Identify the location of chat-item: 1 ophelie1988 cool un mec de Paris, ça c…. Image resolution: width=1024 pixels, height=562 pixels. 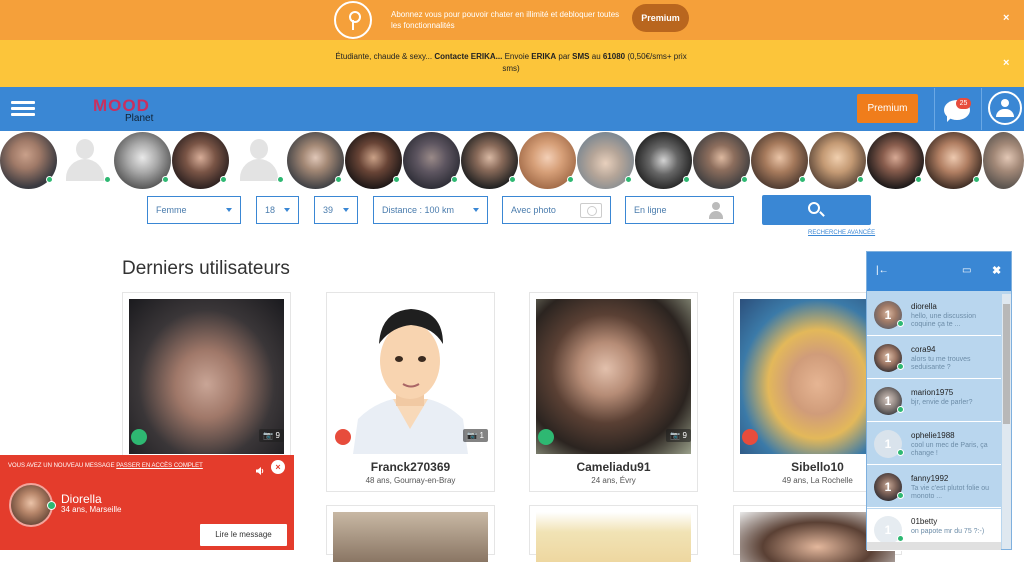
(934, 444).